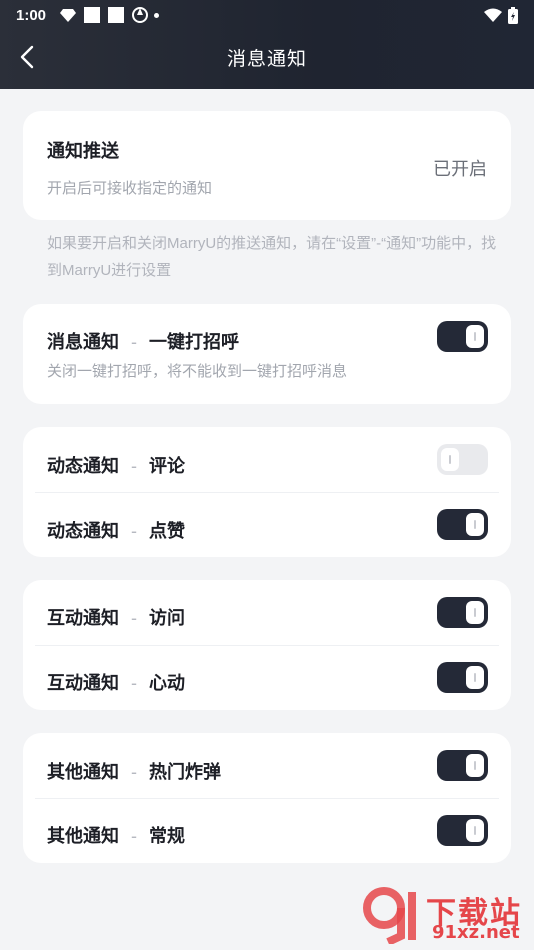 This screenshot has height=950, width=534. Describe the element at coordinates (167, 466) in the screenshot. I see `setting-name: 评论` at that location.